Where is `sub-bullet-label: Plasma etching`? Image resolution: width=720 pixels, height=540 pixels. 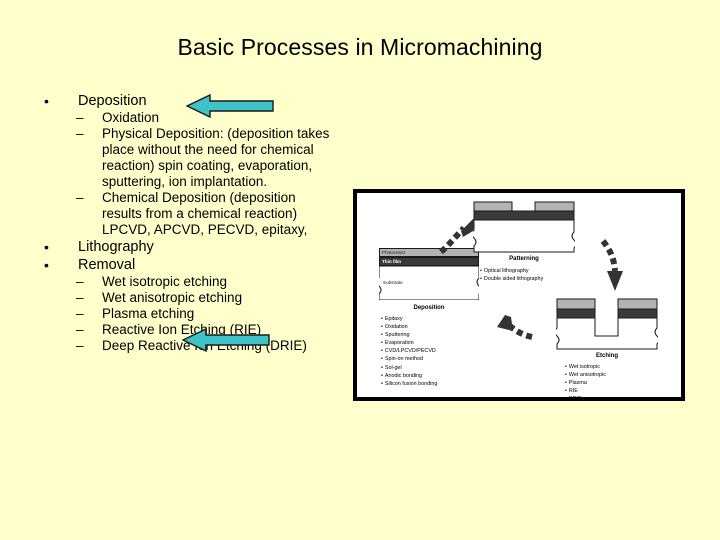
sub-bullet-label: Plasma etching is located at coordinates (148, 313).